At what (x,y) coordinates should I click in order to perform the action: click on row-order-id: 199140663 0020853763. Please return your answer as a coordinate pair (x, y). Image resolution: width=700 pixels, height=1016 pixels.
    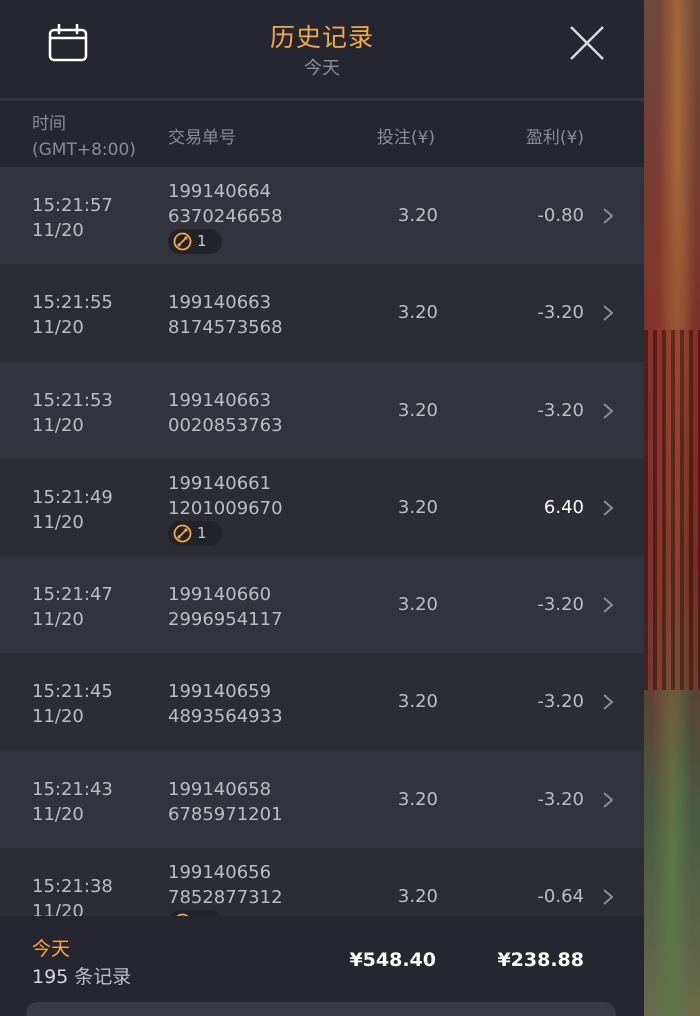
    Looking at the image, I should click on (225, 412).